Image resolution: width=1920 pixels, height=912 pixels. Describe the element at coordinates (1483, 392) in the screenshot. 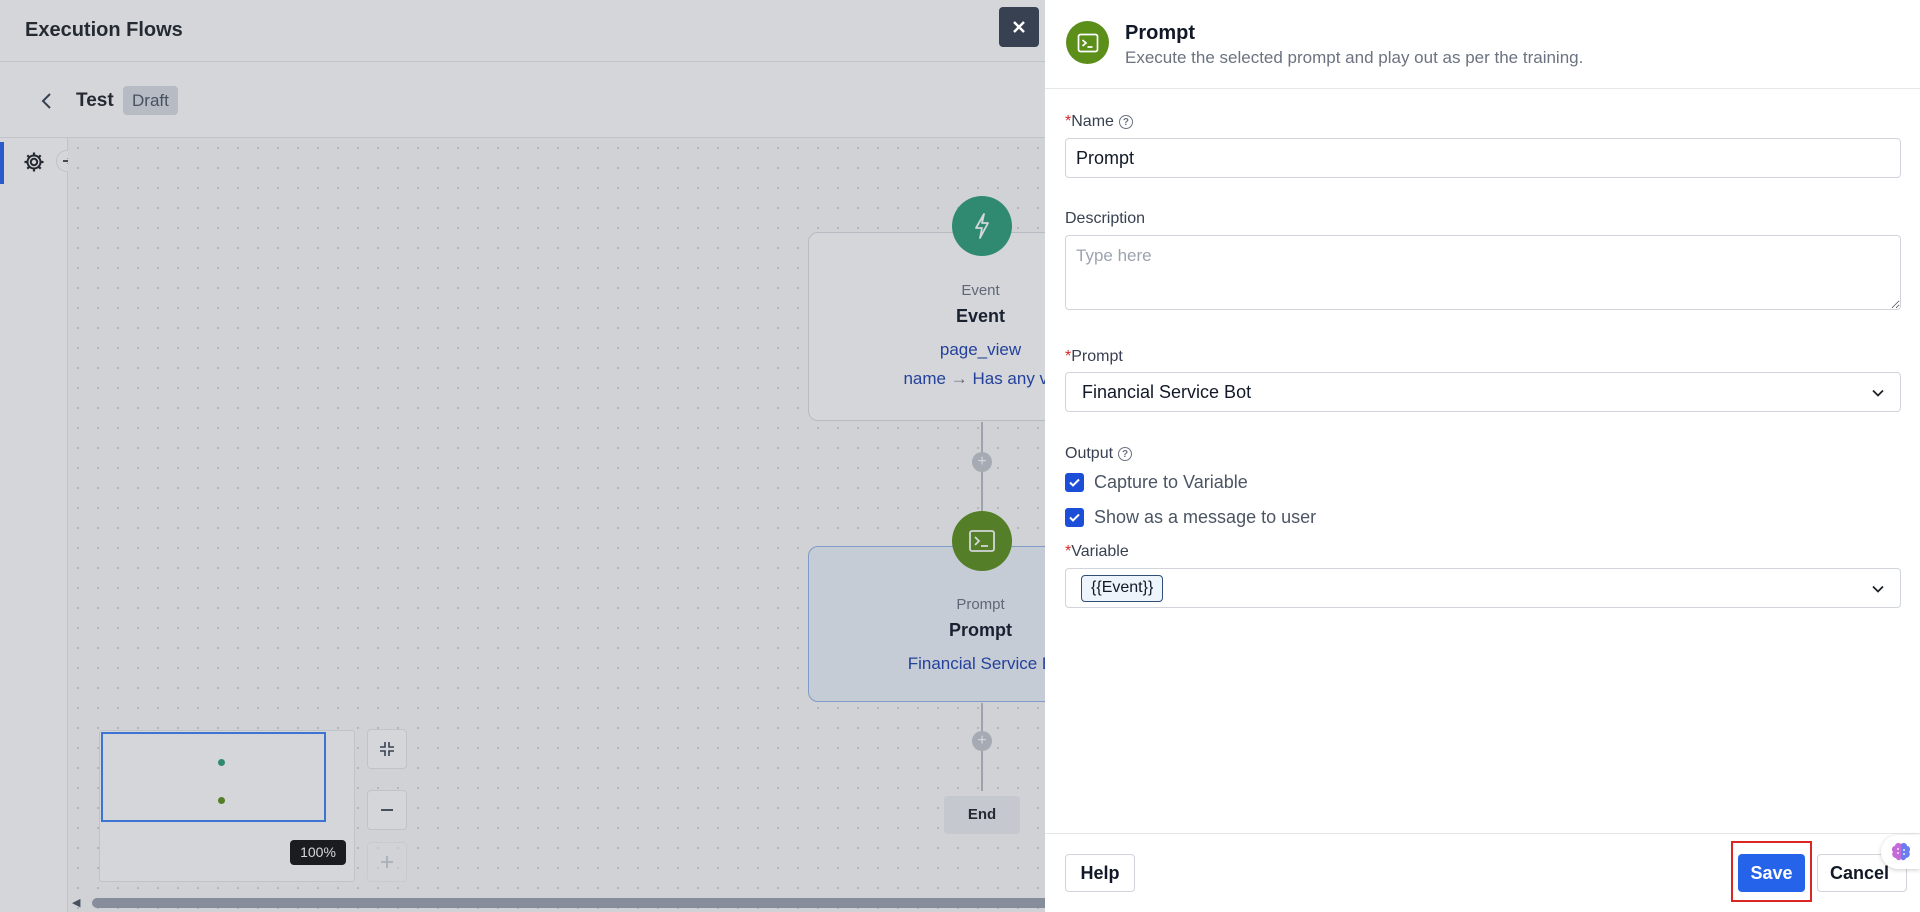

I see `prompt-select: Financial Service Bot` at that location.